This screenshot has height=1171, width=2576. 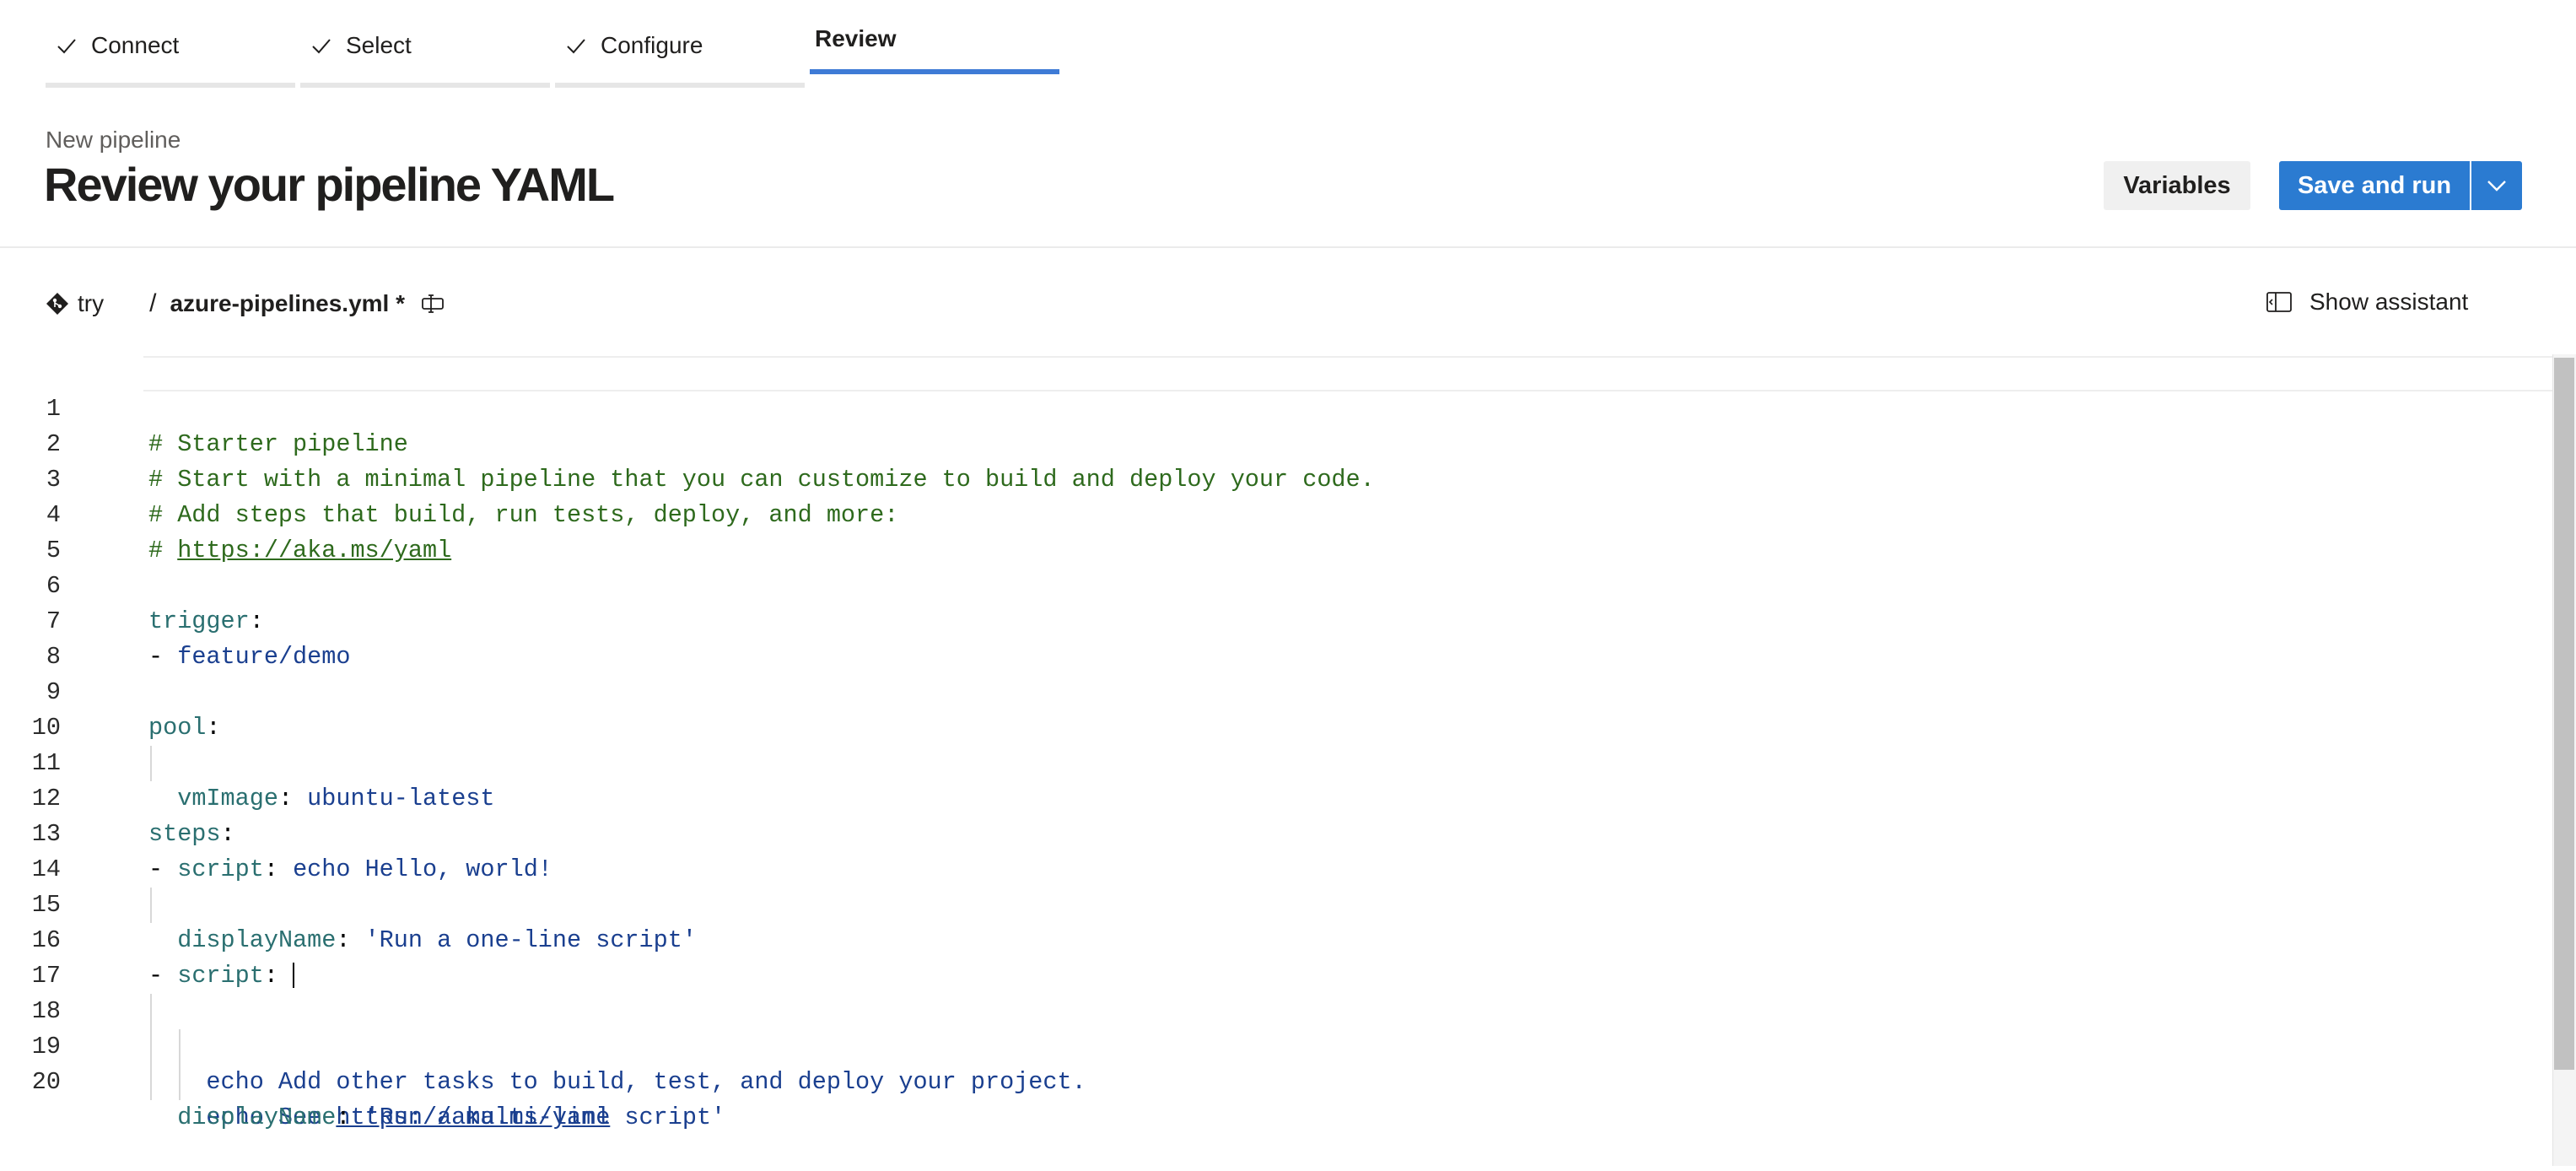 What do you see at coordinates (1265, 690) in the screenshot?
I see `code-line: 9 pool:` at bounding box center [1265, 690].